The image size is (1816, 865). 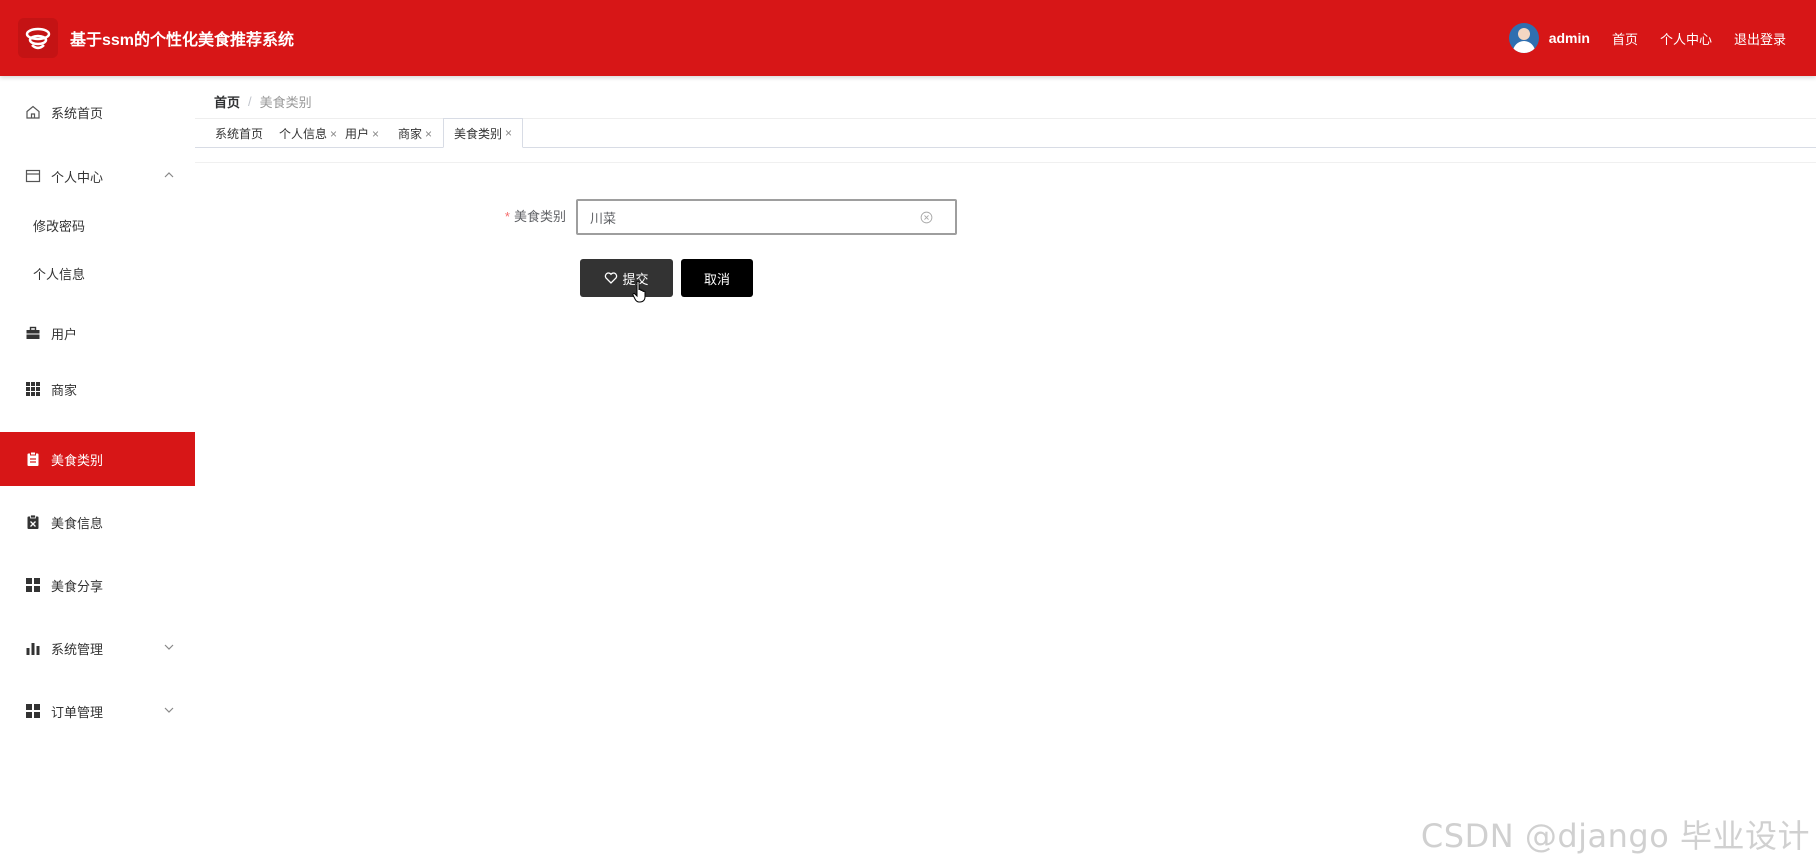 What do you see at coordinates (77, 523) in the screenshot?
I see `sidebar-item-label: 美食信息` at bounding box center [77, 523].